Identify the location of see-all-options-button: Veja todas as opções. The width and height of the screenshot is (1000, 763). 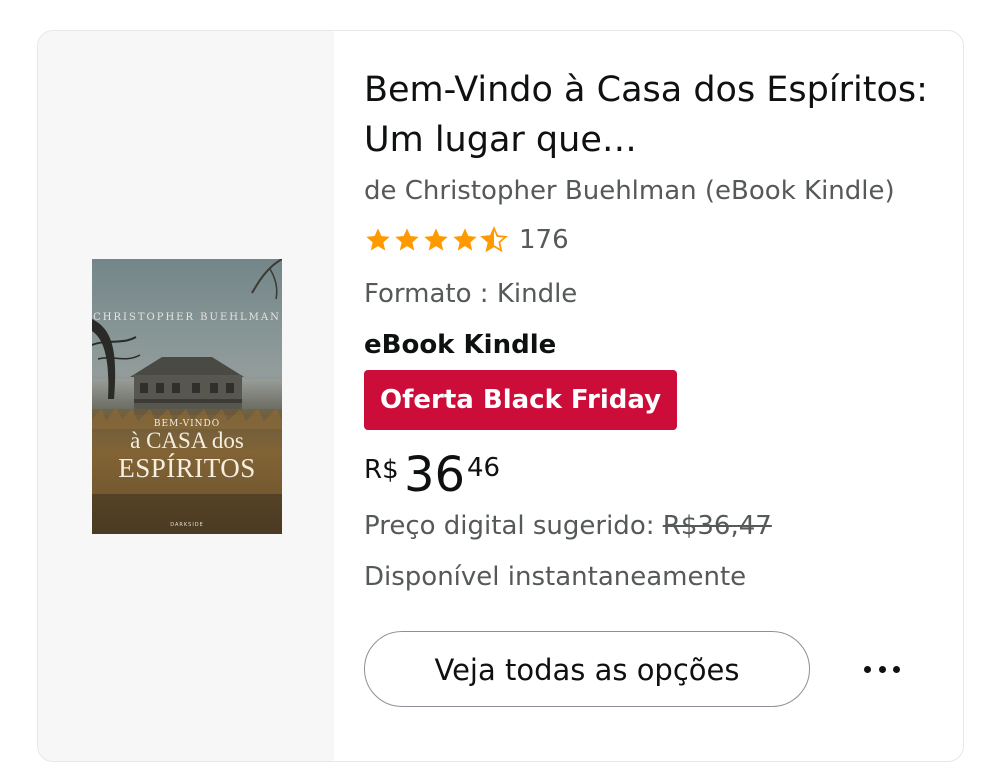
(587, 669).